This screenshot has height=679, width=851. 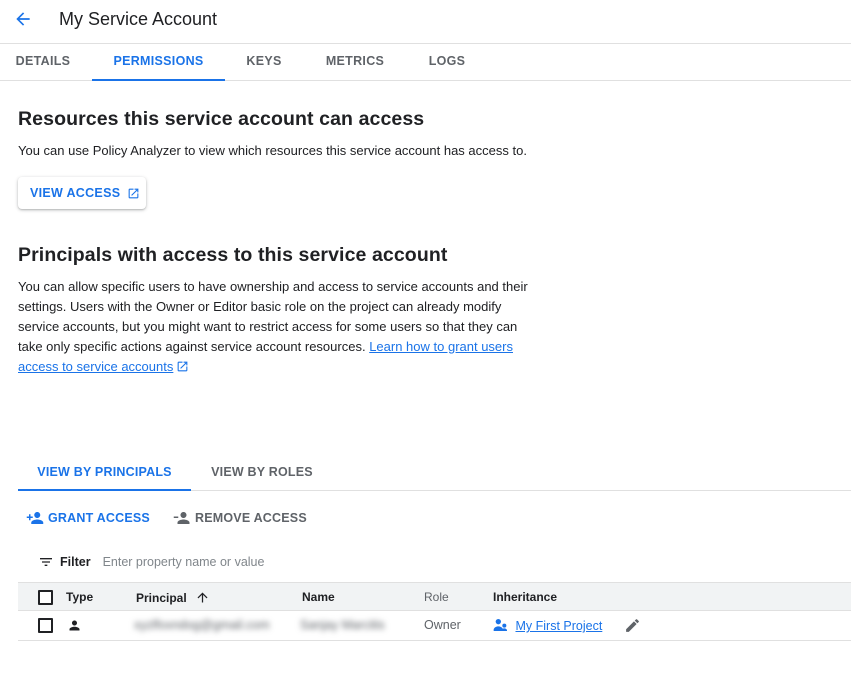 I want to click on tab-logs: LOGS, so click(x=447, y=62).